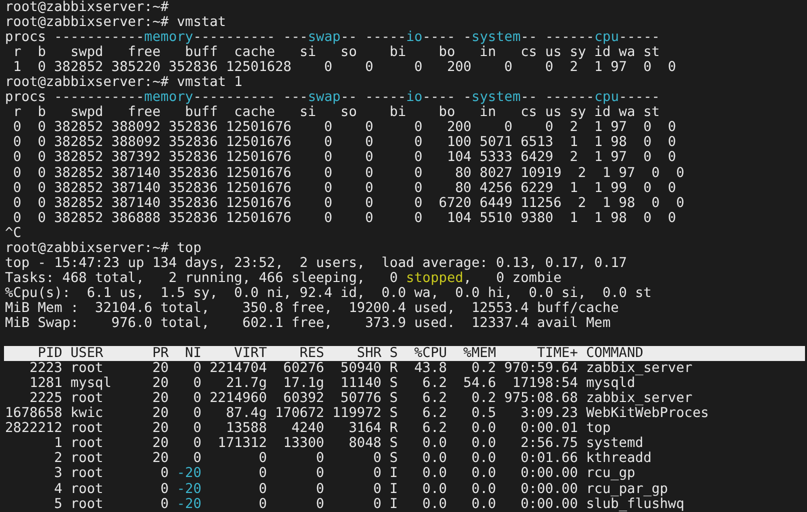 The image size is (807, 512). I want to click on terminal-text: 0 0 382852 386888 352836 12501676 0 0 0 104 5510 9380 1 1 98 0 0, so click(344, 218).